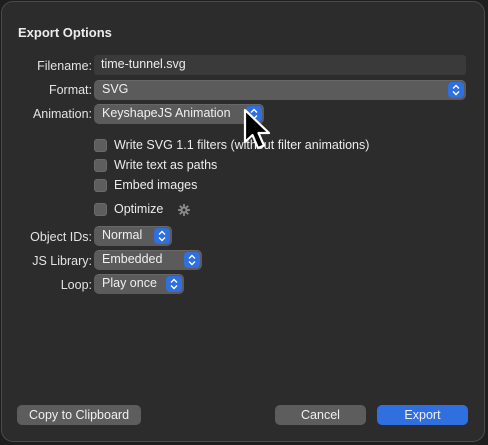 The image size is (488, 445). Describe the element at coordinates (166, 165) in the screenshot. I see `text-as-paths-label: Write text as paths` at that location.